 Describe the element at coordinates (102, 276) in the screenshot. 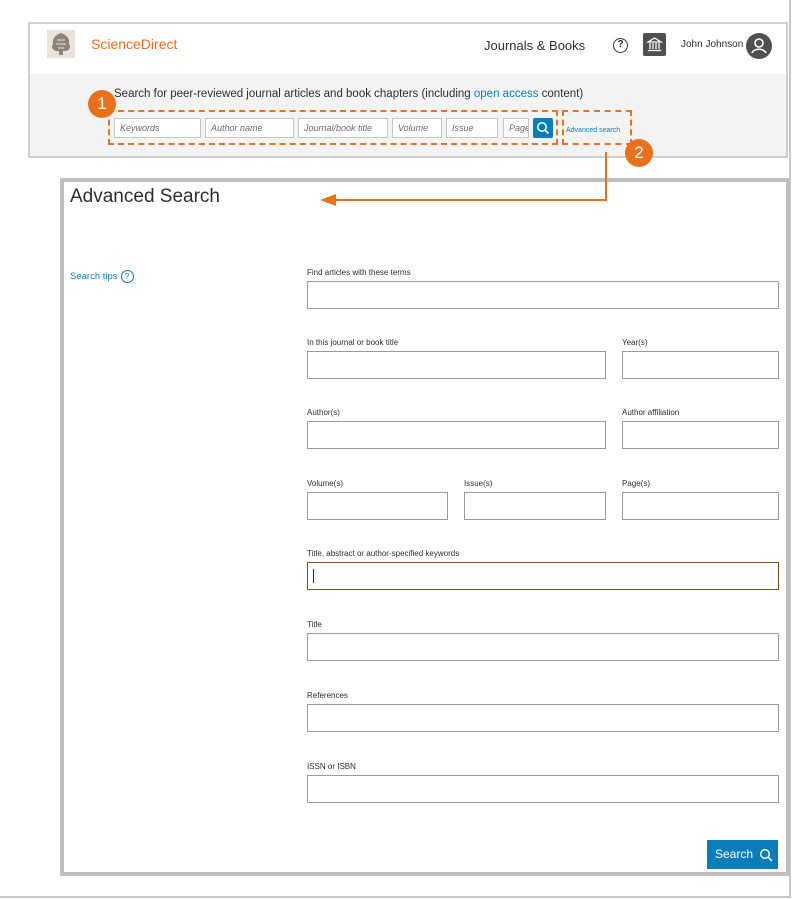

I see `search-tips-link: Search tips?` at that location.